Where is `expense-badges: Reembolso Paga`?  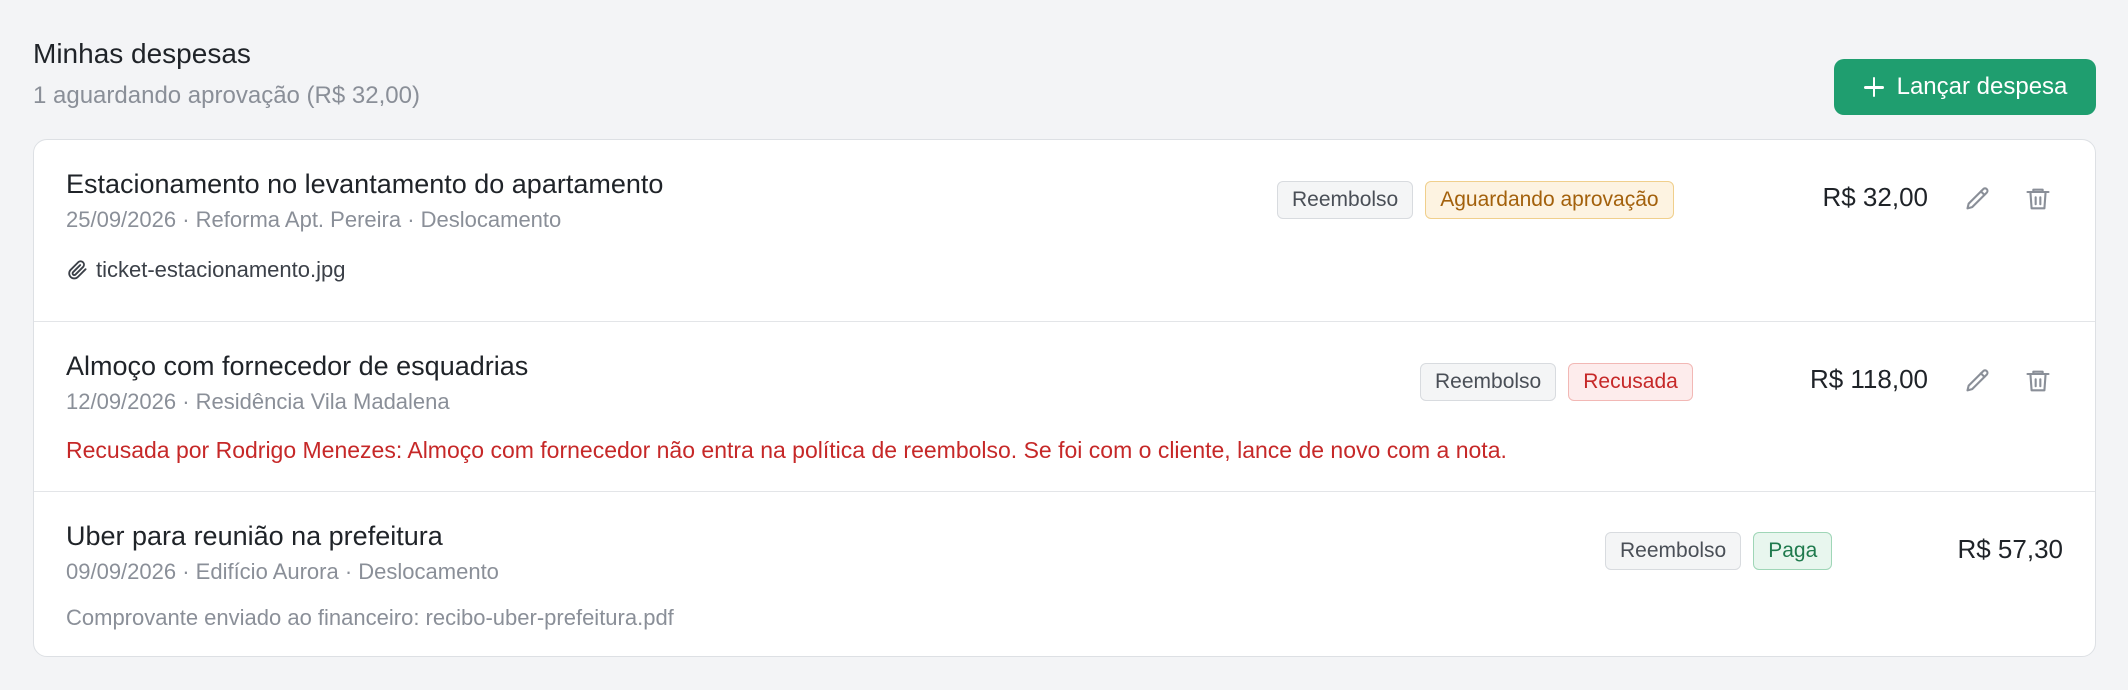
expense-badges: Reembolso Paga is located at coordinates (1719, 551).